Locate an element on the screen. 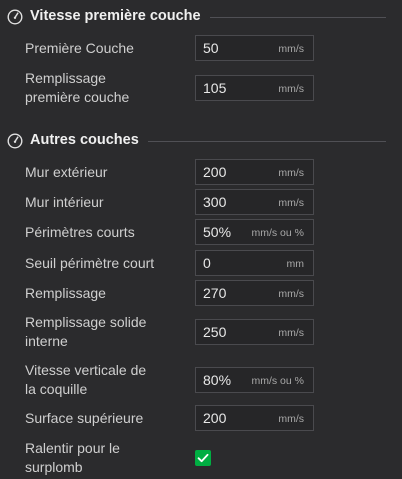 Image resolution: width=402 pixels, height=479 pixels. first-layer-infill-input: 105 mm/s is located at coordinates (254, 88).